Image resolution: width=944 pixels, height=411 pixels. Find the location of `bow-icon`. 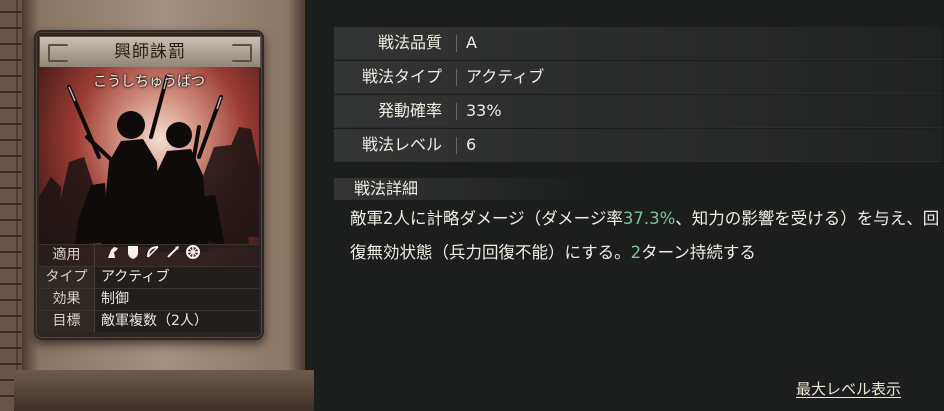

bow-icon is located at coordinates (153, 255).